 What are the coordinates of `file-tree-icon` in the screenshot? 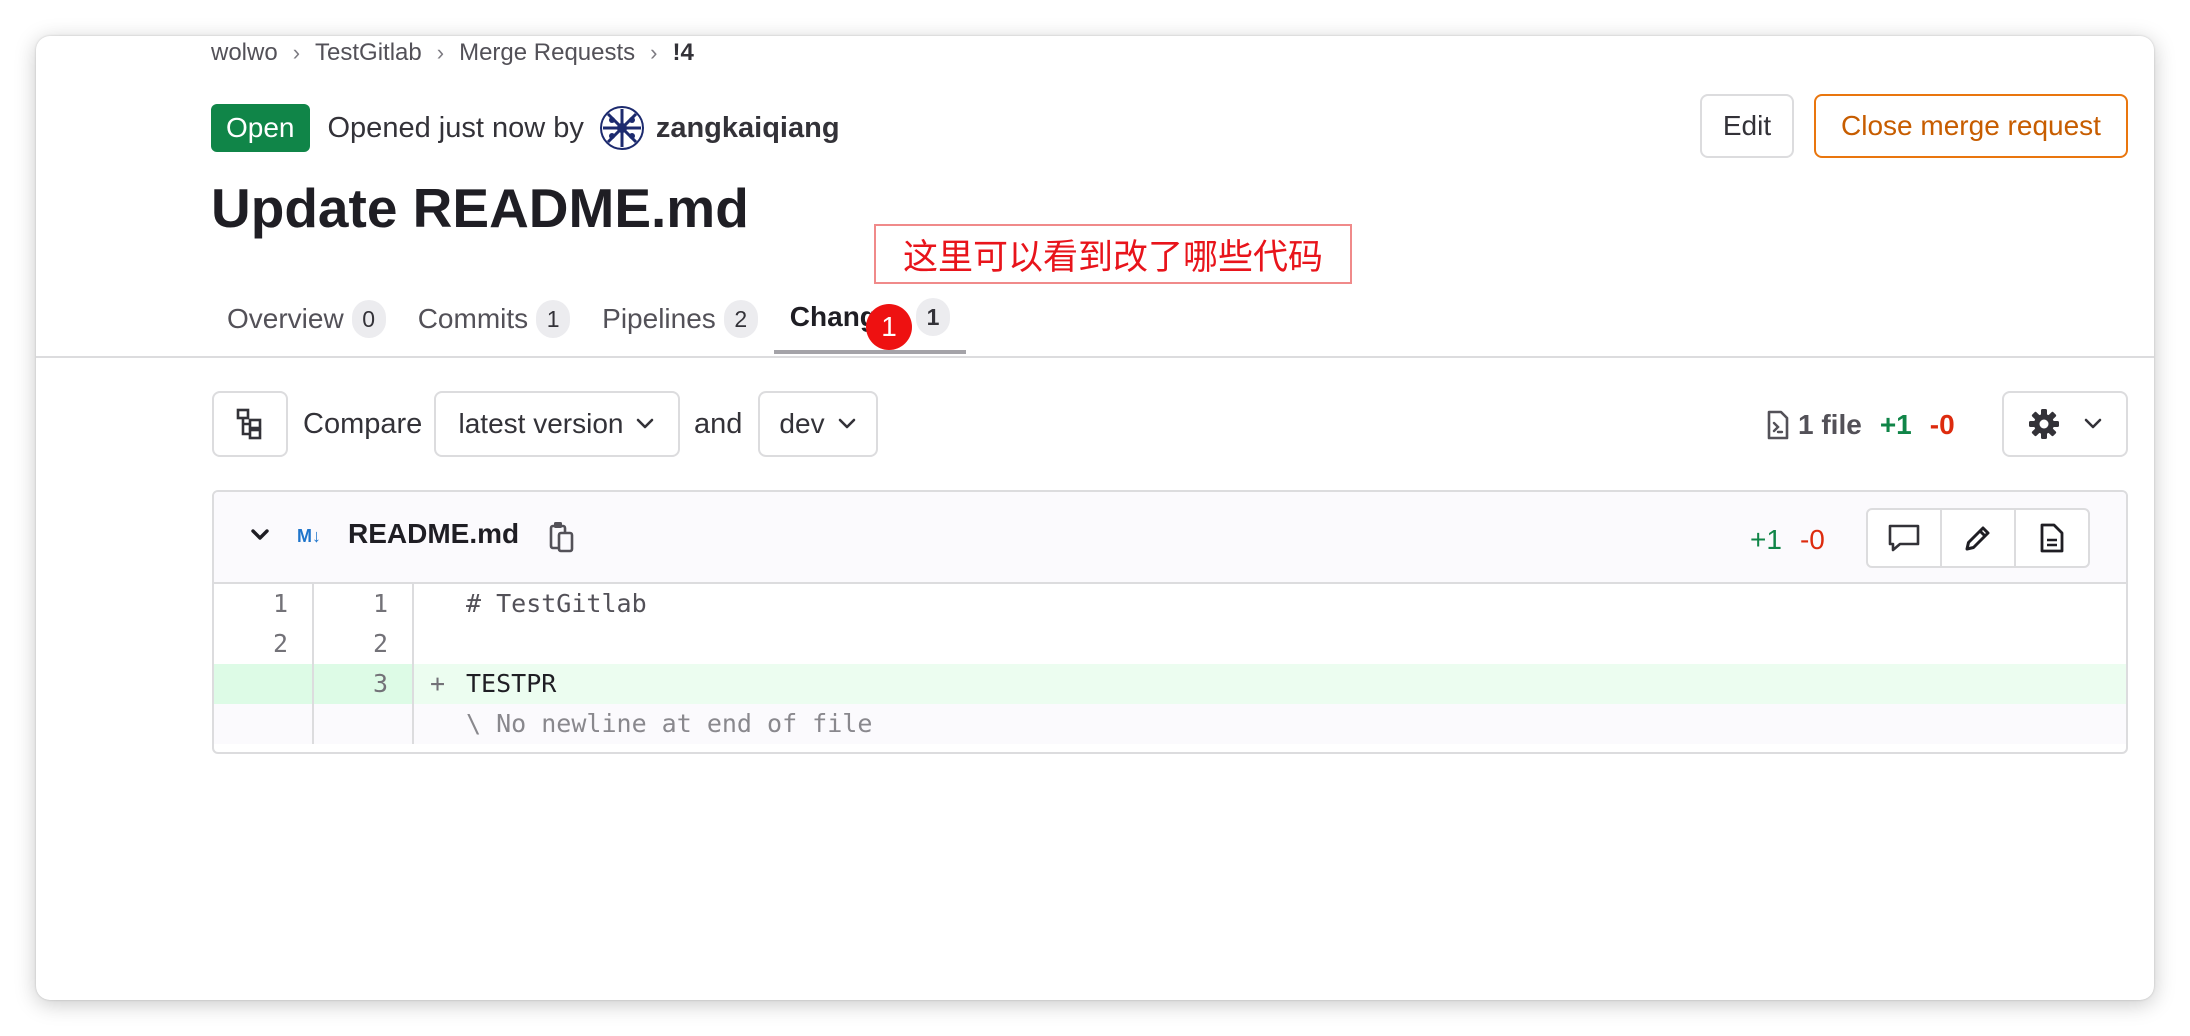 It's located at (249, 424).